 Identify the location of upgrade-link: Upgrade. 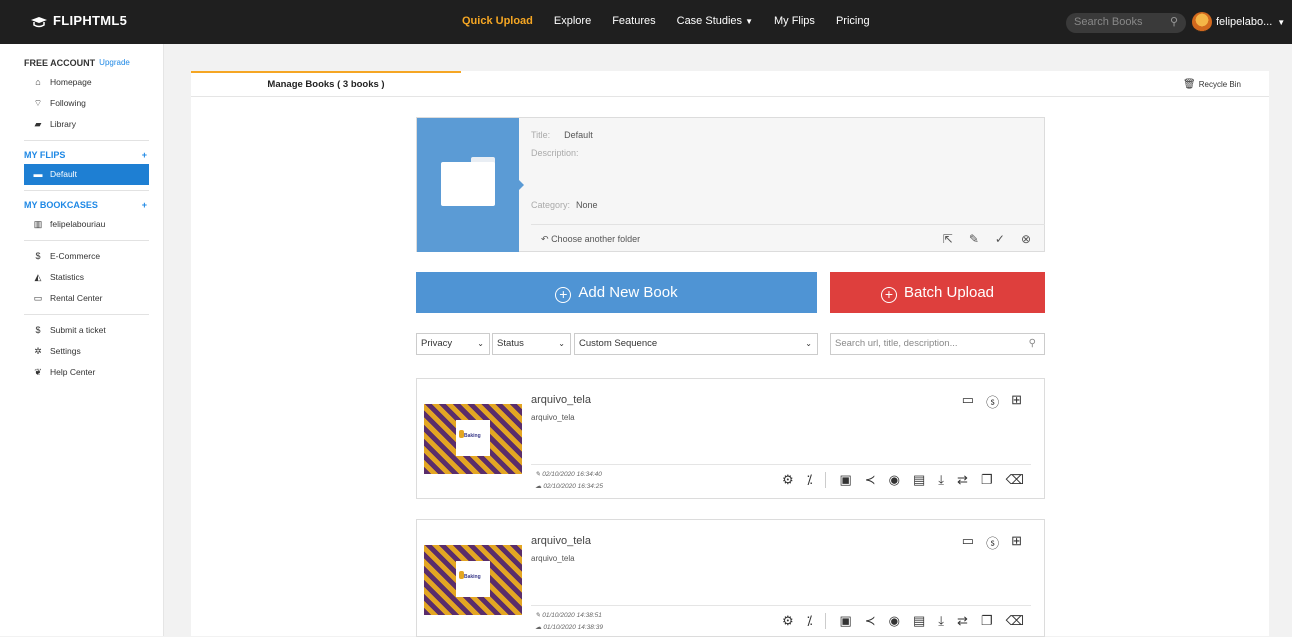
(114, 63).